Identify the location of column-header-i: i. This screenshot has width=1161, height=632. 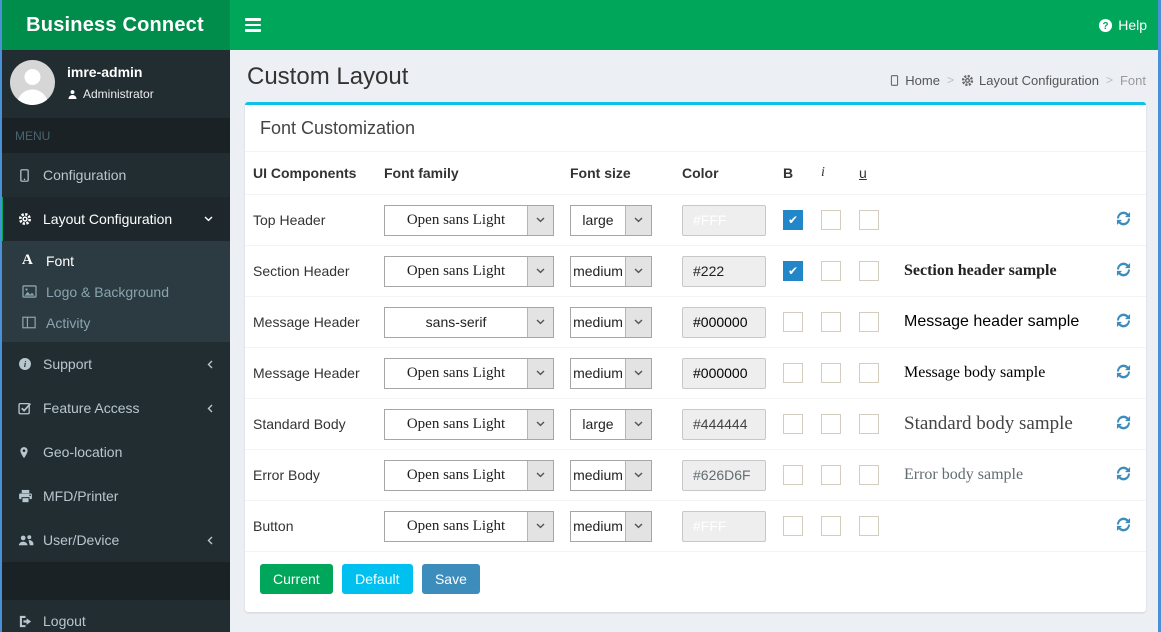
(832, 173).